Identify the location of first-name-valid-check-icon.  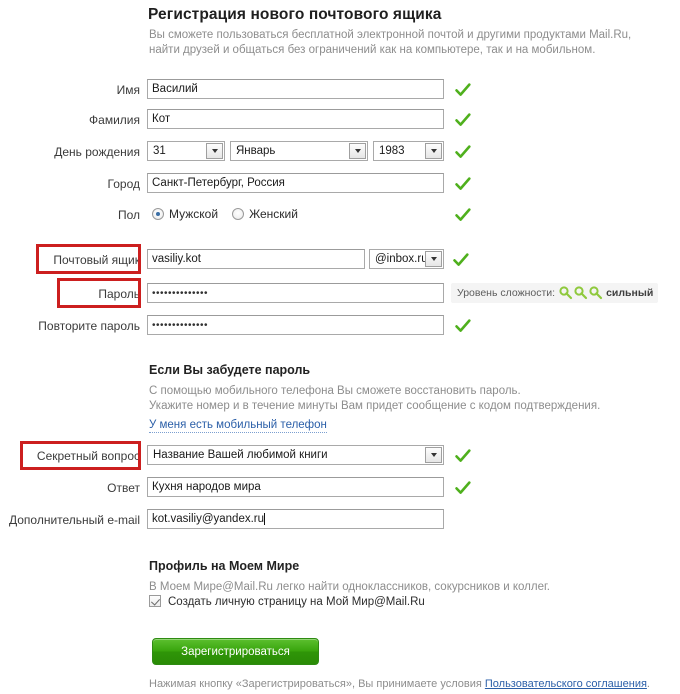
(463, 90).